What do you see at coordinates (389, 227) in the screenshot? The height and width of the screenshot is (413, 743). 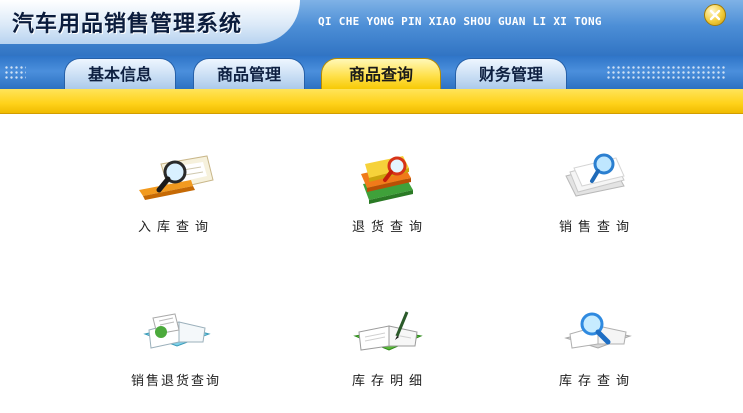 I see `item-label: 退货查询` at bounding box center [389, 227].